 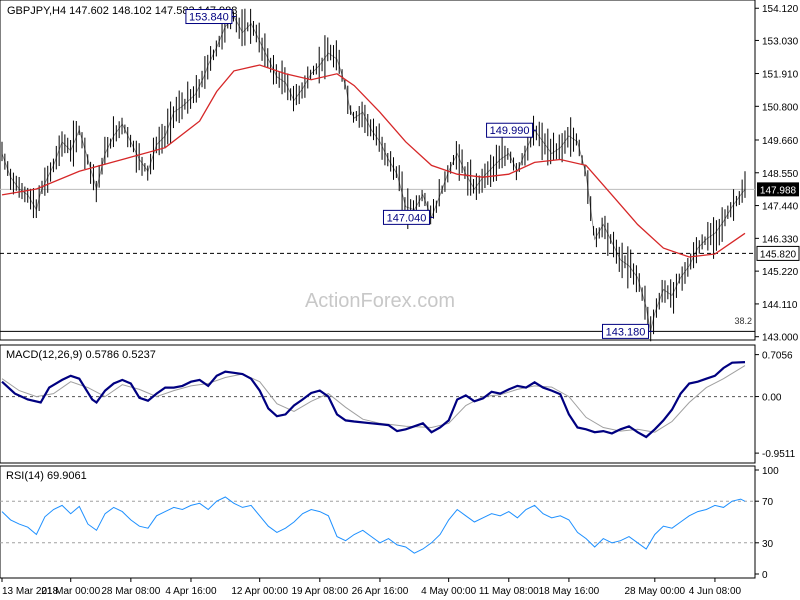 What do you see at coordinates (780, 338) in the screenshot?
I see `price-tick-label: 143.000` at bounding box center [780, 338].